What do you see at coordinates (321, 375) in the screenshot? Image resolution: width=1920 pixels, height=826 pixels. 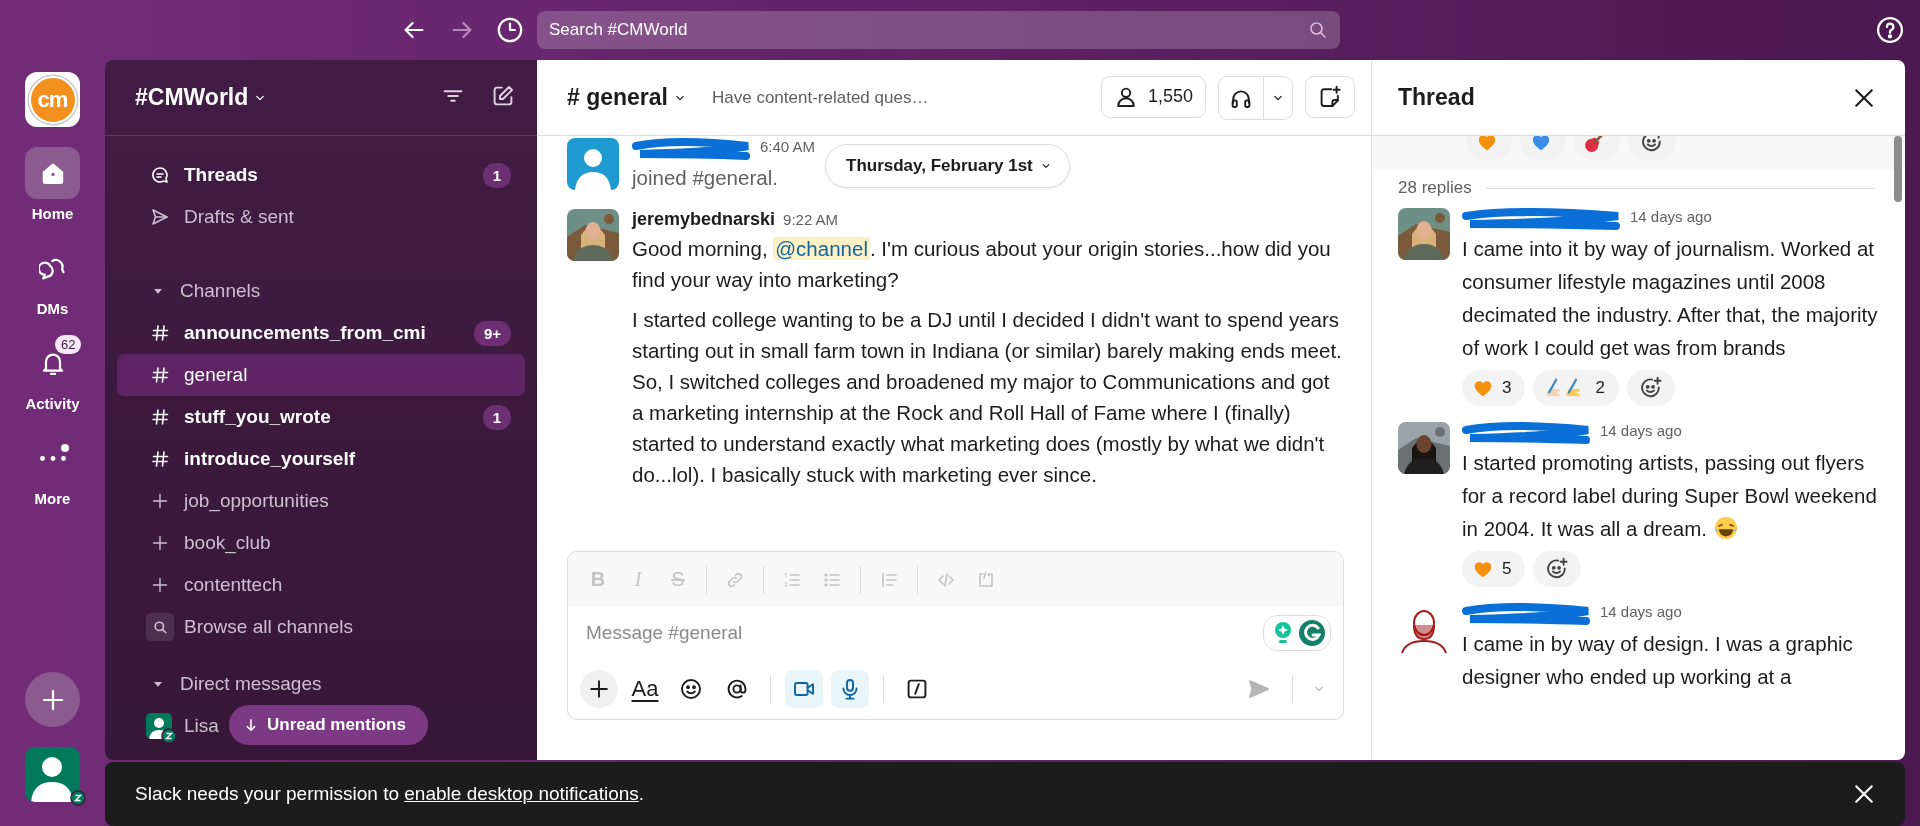 I see `channel-item: general` at bounding box center [321, 375].